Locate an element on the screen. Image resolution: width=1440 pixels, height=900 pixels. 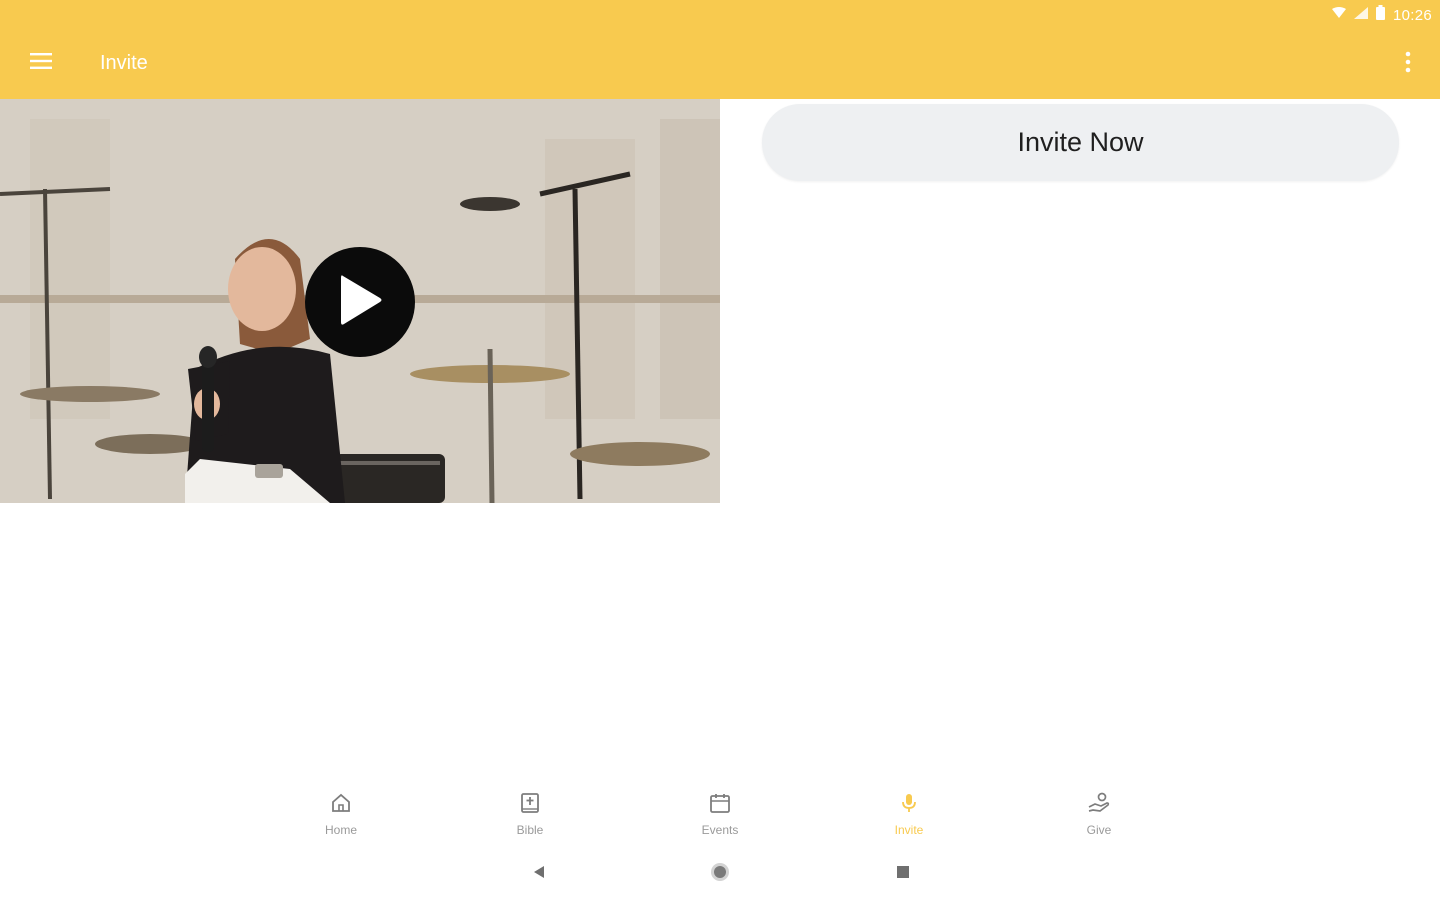
menu-button is located at coordinates (41, 63).